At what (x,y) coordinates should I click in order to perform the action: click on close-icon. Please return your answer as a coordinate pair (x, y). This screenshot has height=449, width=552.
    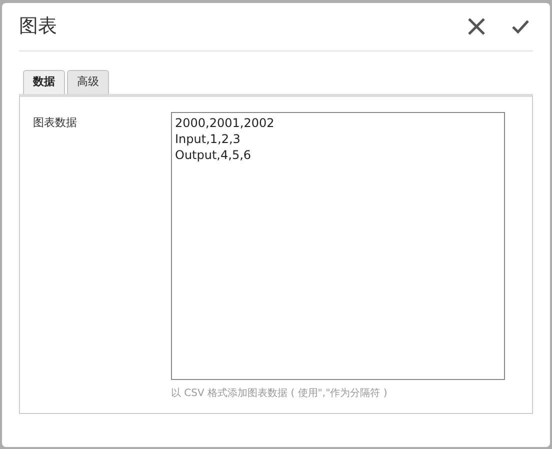
    Looking at the image, I should click on (476, 26).